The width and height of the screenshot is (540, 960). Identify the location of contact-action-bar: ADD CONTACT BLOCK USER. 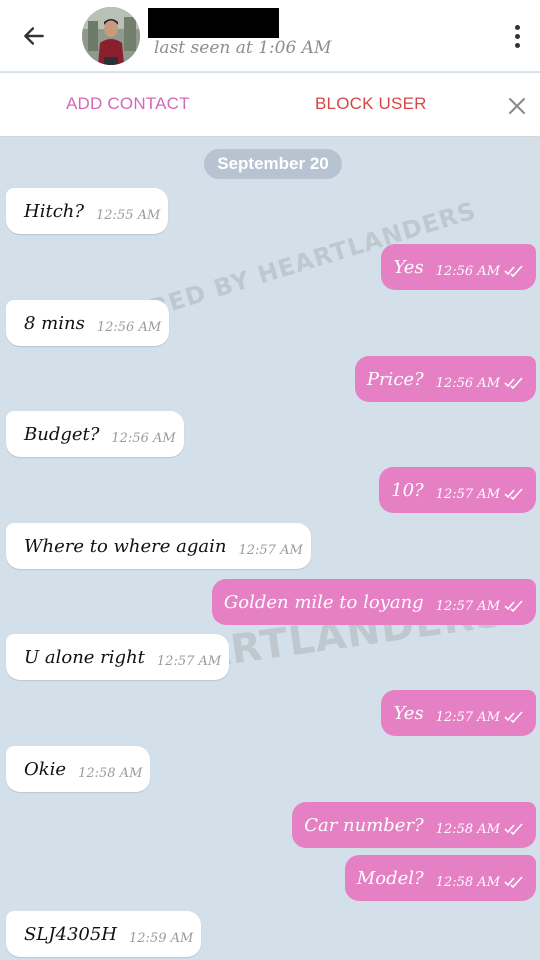
(270, 105).